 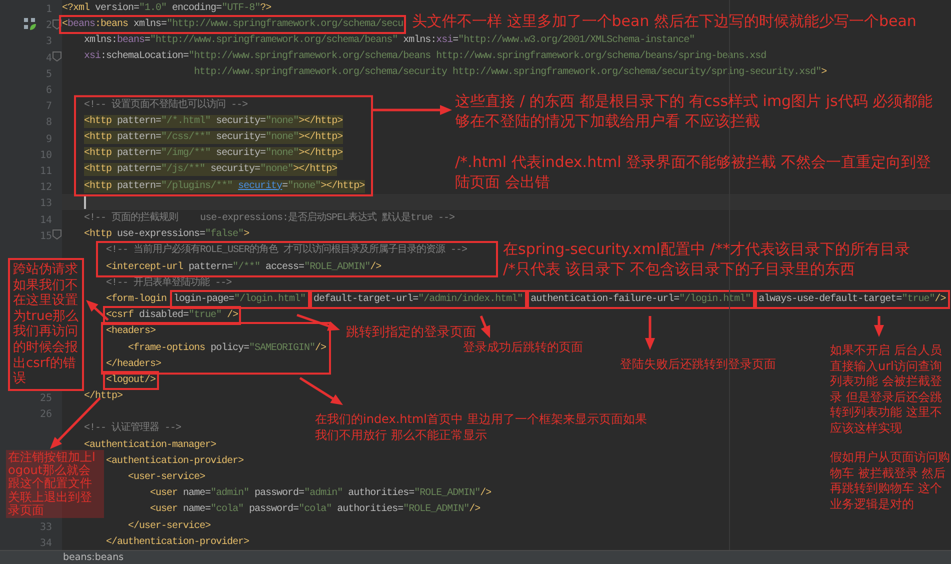 What do you see at coordinates (389, 40) in the screenshot?
I see `code-line: xmlns:beans="http://www.springframework.org/schema/beans" xmlns:xsi="http://www.w3.org/2001/XMLSchema-instance"` at bounding box center [389, 40].